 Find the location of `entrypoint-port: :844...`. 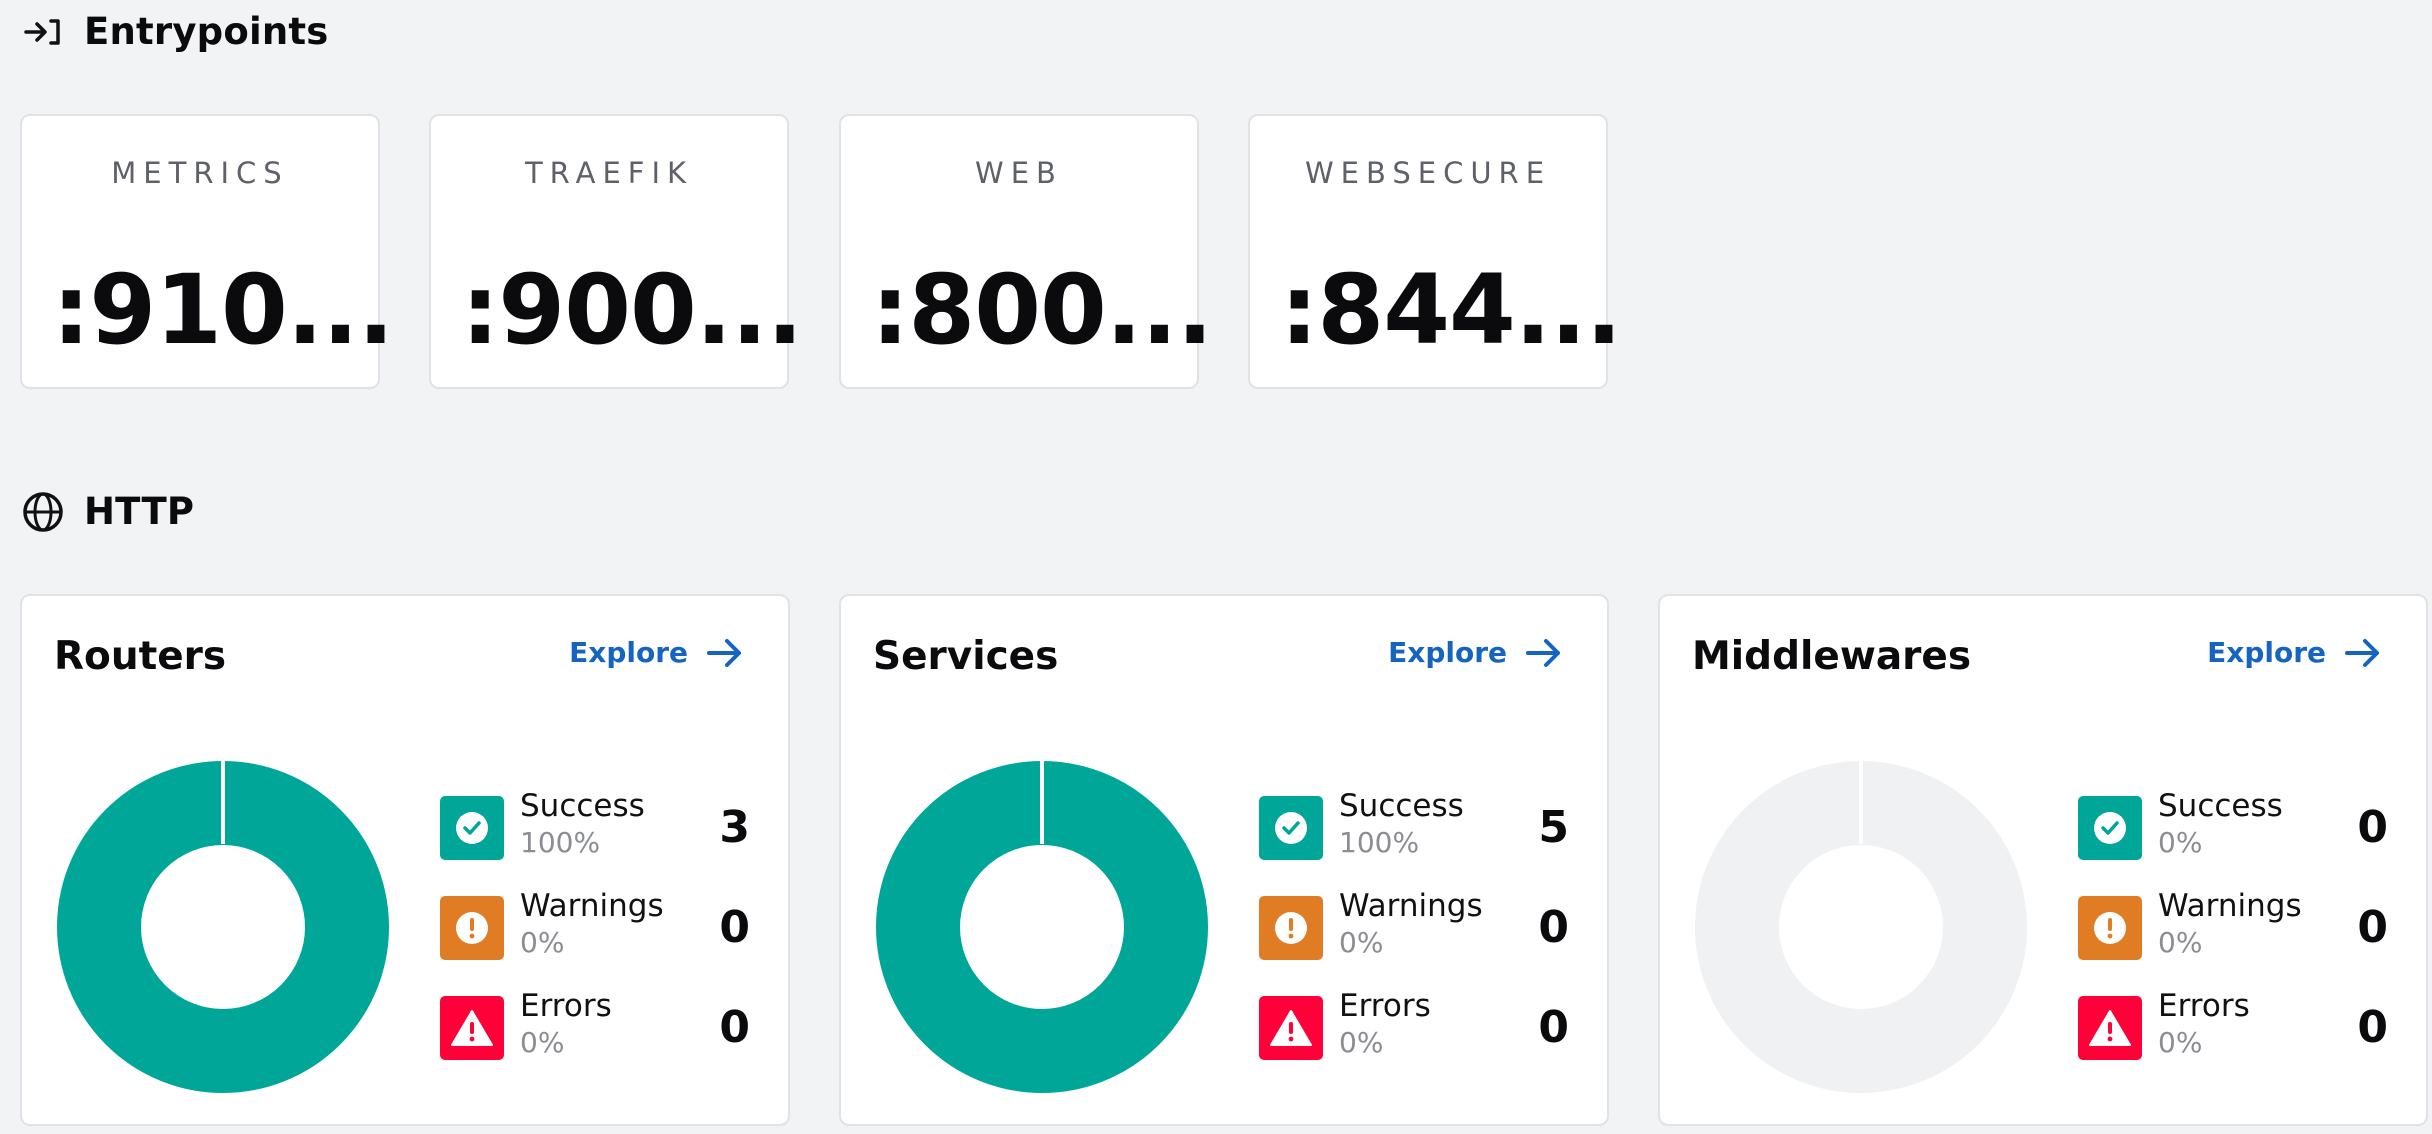

entrypoint-port: :844... is located at coordinates (1451, 310).